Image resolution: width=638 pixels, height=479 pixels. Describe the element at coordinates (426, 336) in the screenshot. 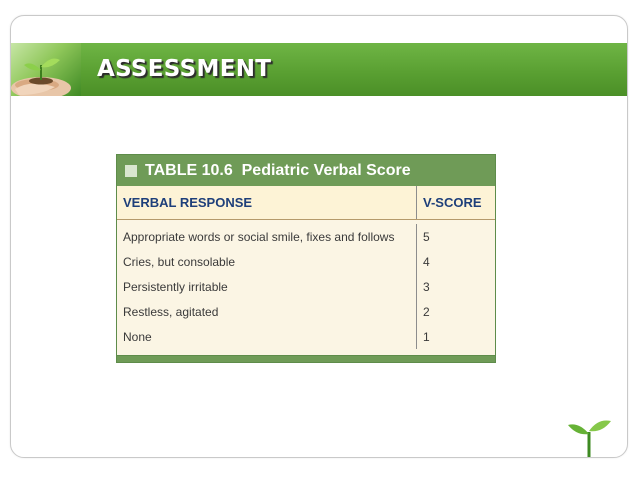

I see `v-score-cell: 1` at that location.